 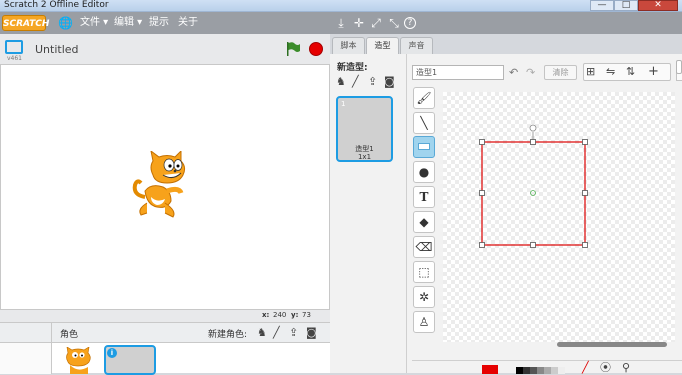 I want to click on presentation-mode-icon, so click(x=14, y=47).